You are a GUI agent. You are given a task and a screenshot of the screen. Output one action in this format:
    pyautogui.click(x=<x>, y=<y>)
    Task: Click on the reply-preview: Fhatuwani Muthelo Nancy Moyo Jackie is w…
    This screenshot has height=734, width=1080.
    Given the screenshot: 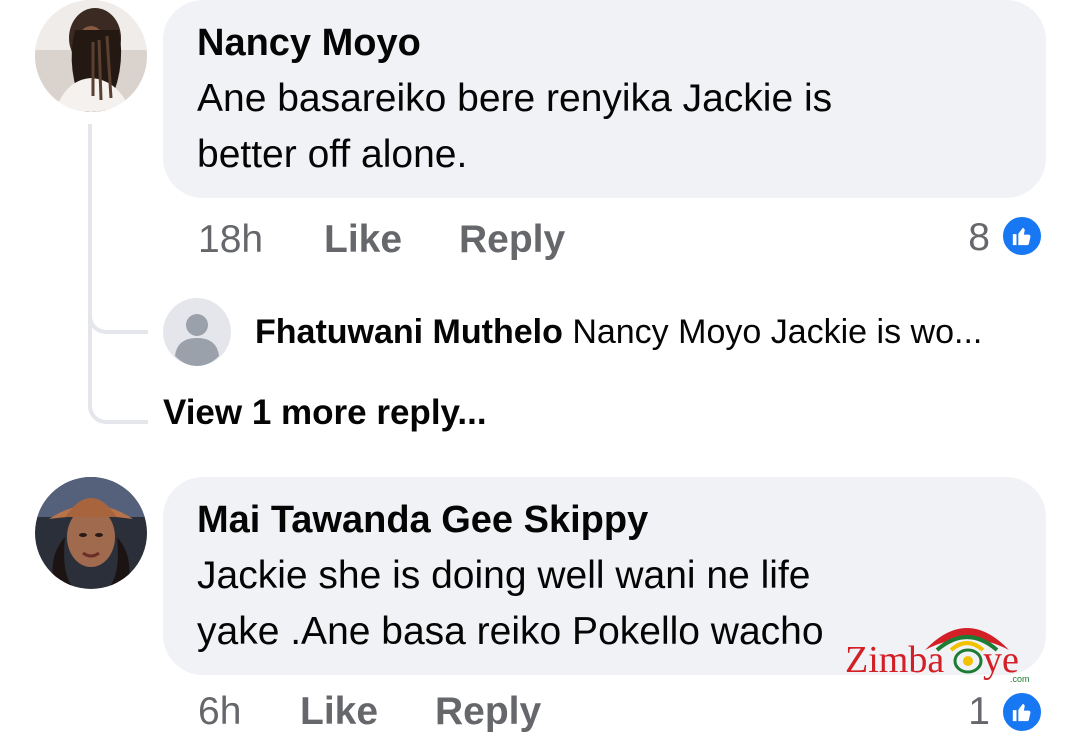 What is the action you would take?
    pyautogui.click(x=618, y=332)
    